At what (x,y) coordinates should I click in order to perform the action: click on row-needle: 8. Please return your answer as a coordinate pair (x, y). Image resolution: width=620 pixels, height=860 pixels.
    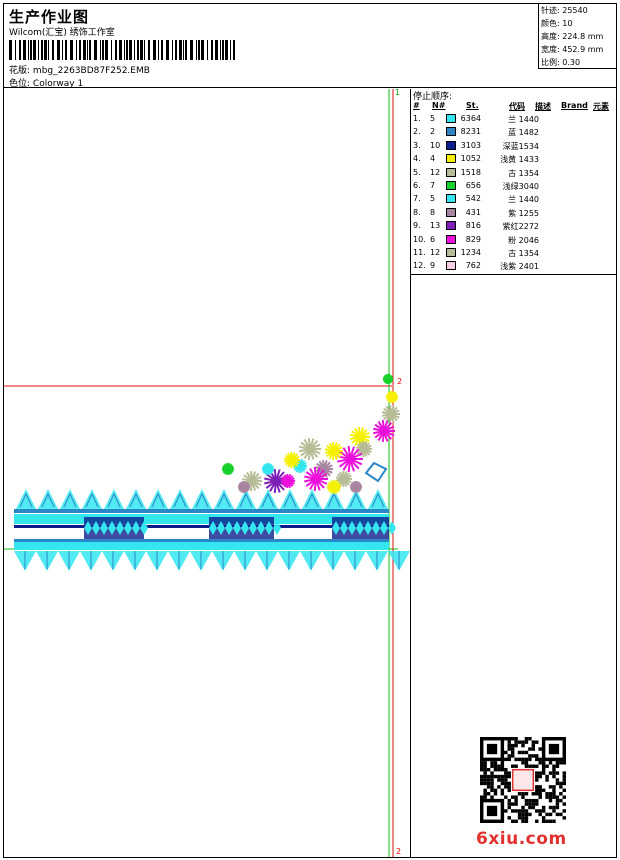
    Looking at the image, I should click on (433, 212).